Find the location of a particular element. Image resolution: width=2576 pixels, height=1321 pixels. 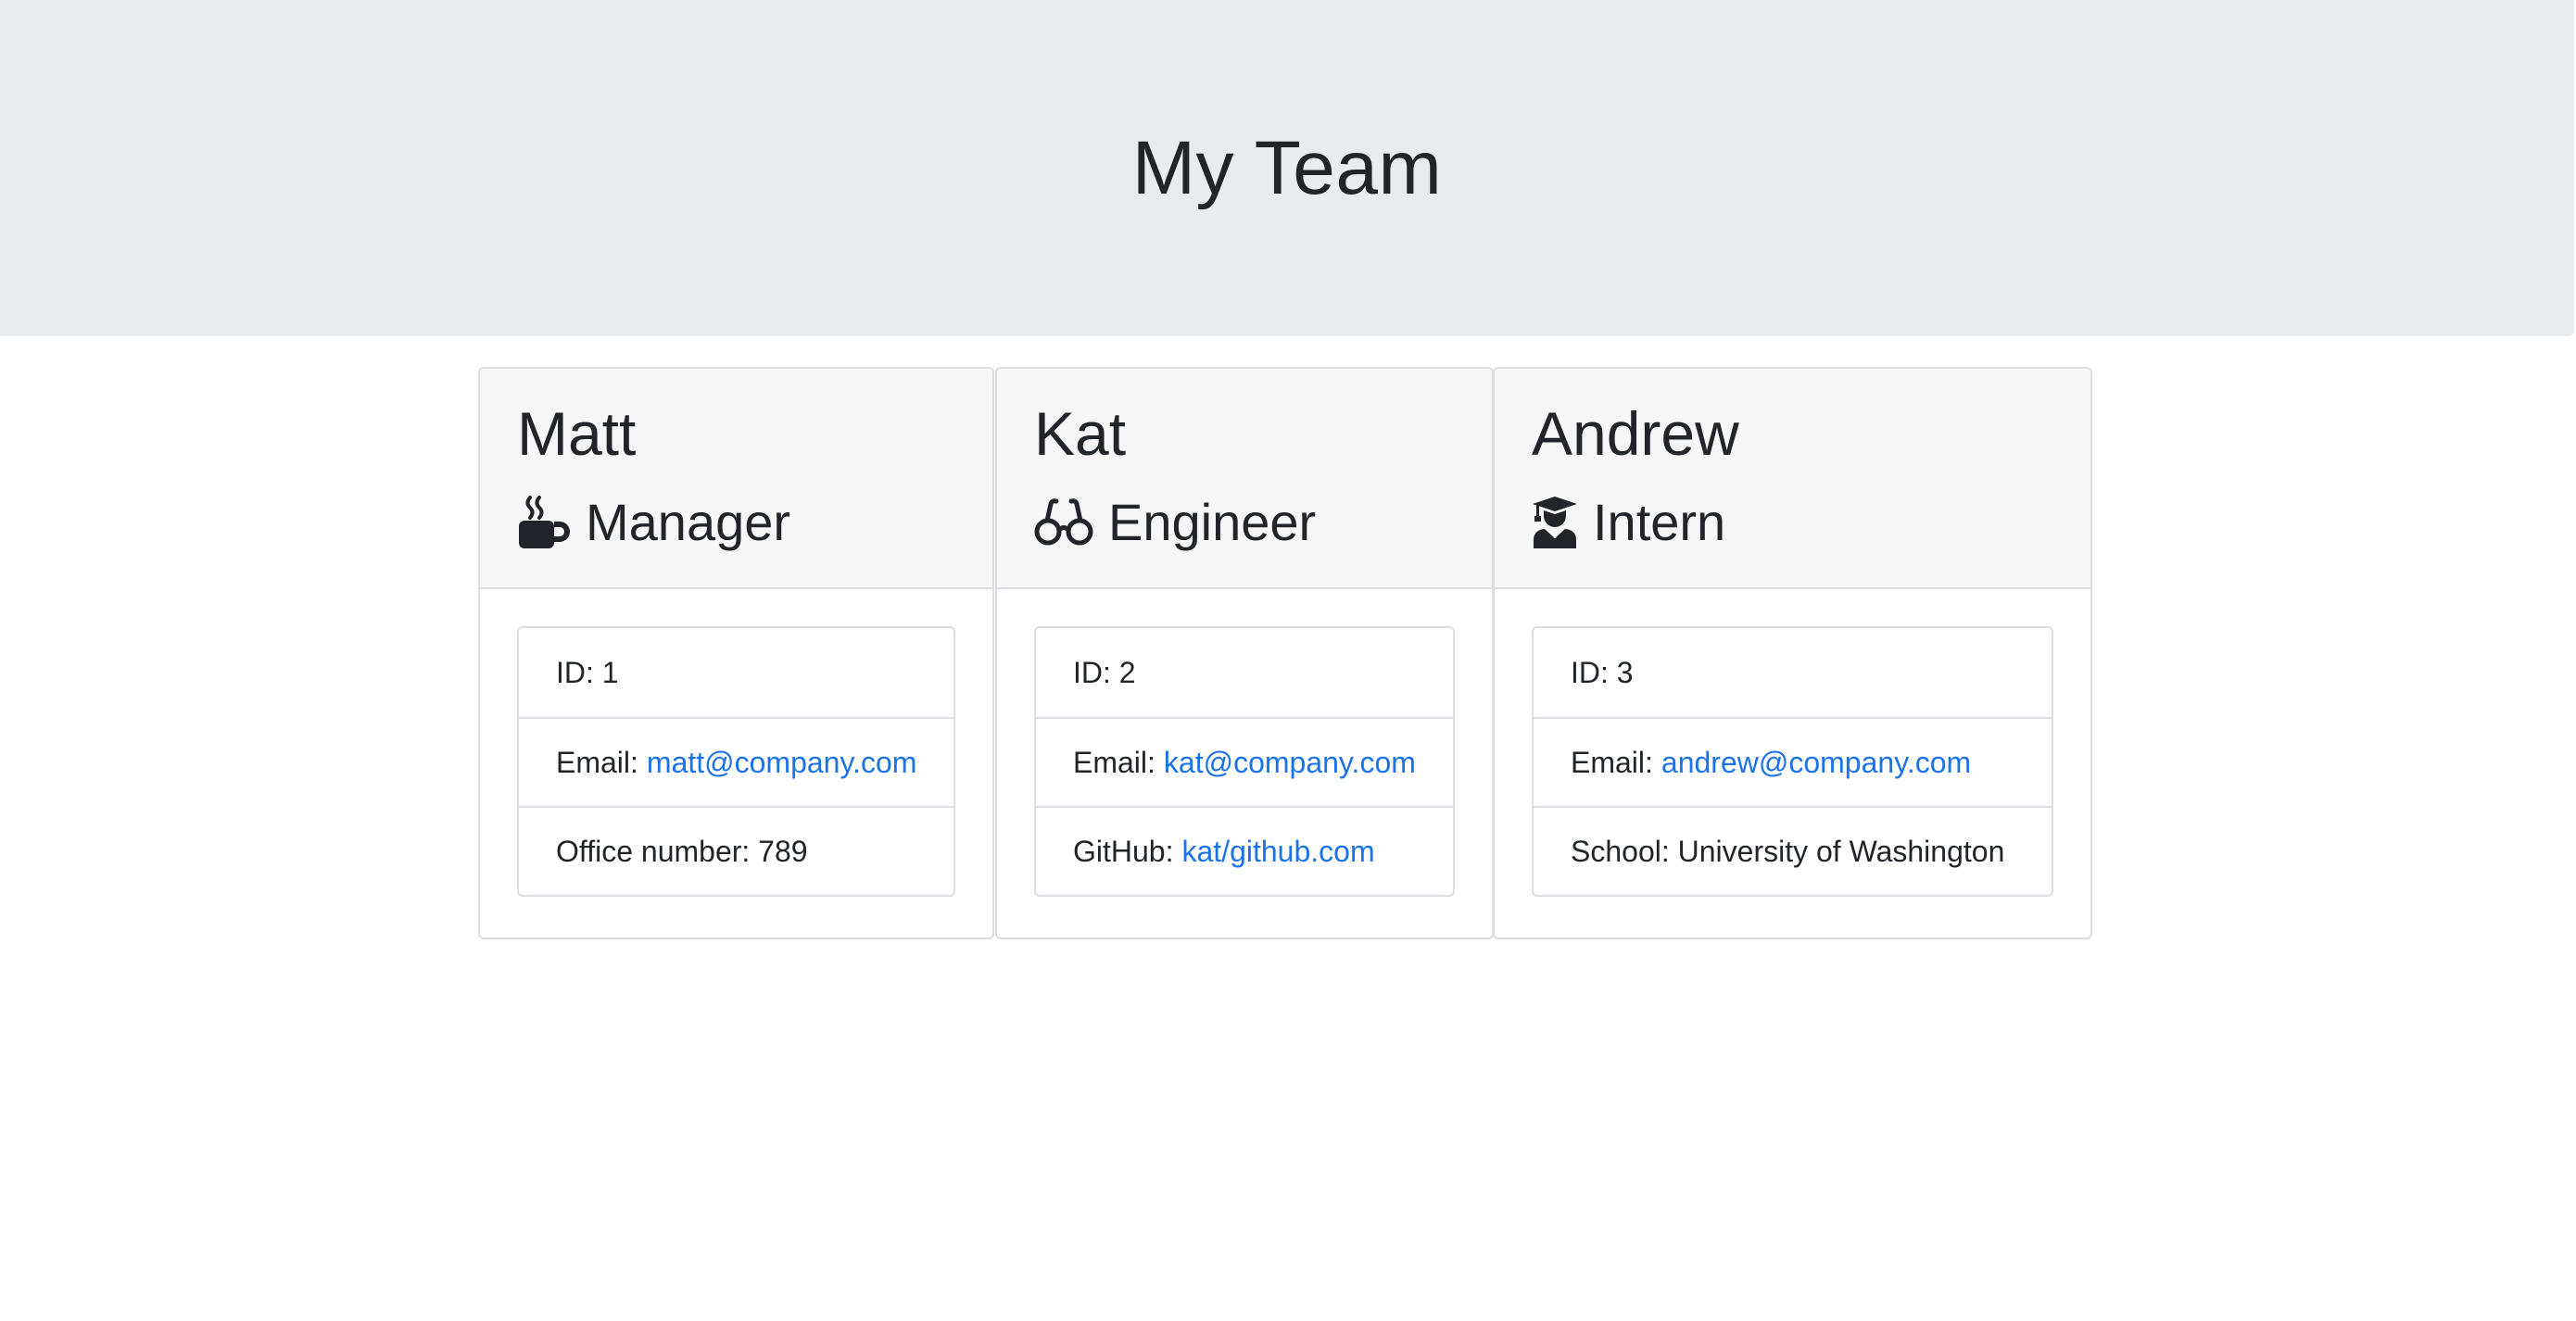

id-value: 2 is located at coordinates (1127, 672).